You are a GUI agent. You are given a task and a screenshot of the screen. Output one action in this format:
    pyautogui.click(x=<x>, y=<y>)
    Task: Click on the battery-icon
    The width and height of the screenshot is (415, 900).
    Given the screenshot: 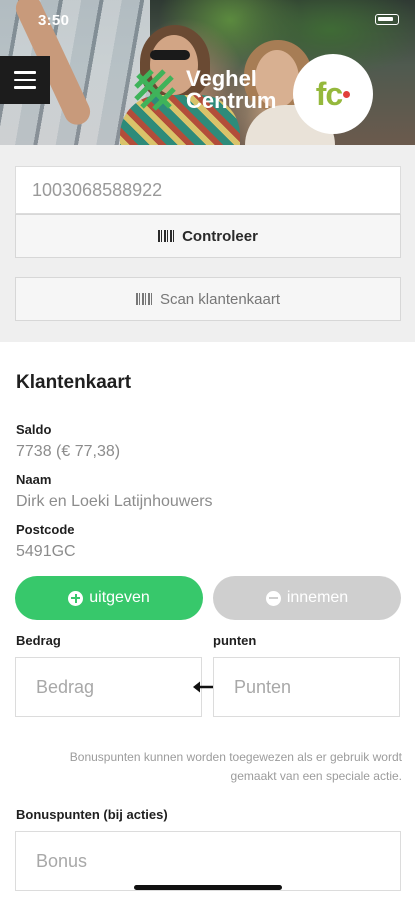 What is the action you would take?
    pyautogui.click(x=387, y=19)
    